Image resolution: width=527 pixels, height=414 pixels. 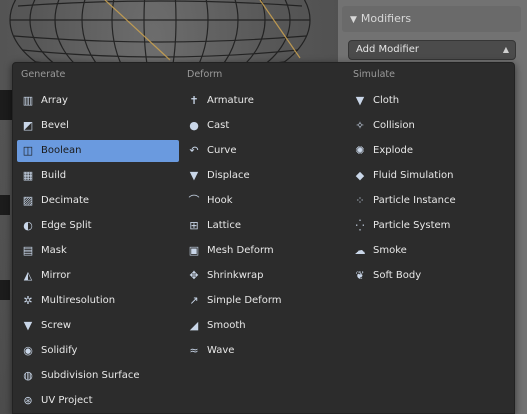 What do you see at coordinates (28, 175) in the screenshot?
I see `build-icon: ▦` at bounding box center [28, 175].